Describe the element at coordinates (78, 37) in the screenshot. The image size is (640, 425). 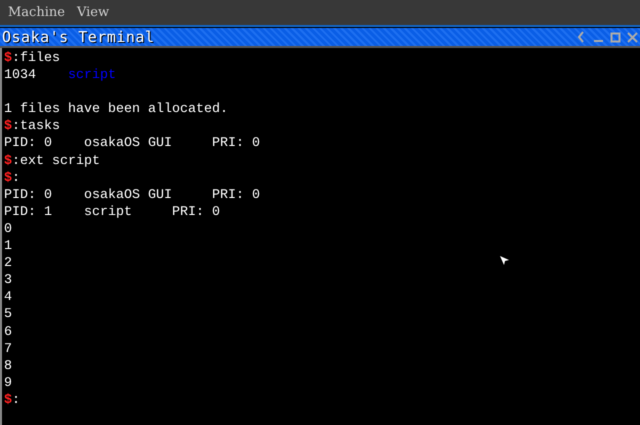
I see `window-title: Osaka's Terminal` at that location.